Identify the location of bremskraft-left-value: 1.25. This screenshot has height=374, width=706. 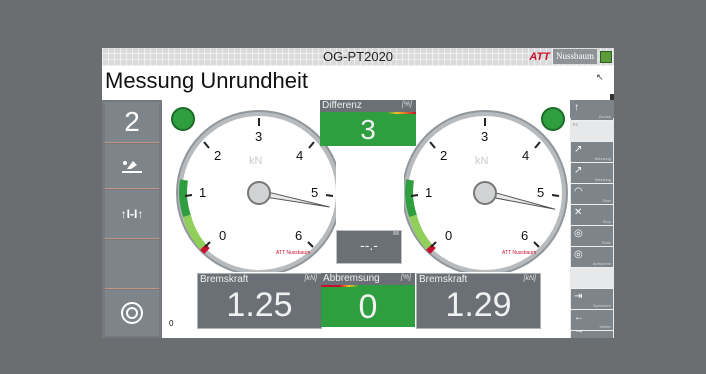
(259, 305).